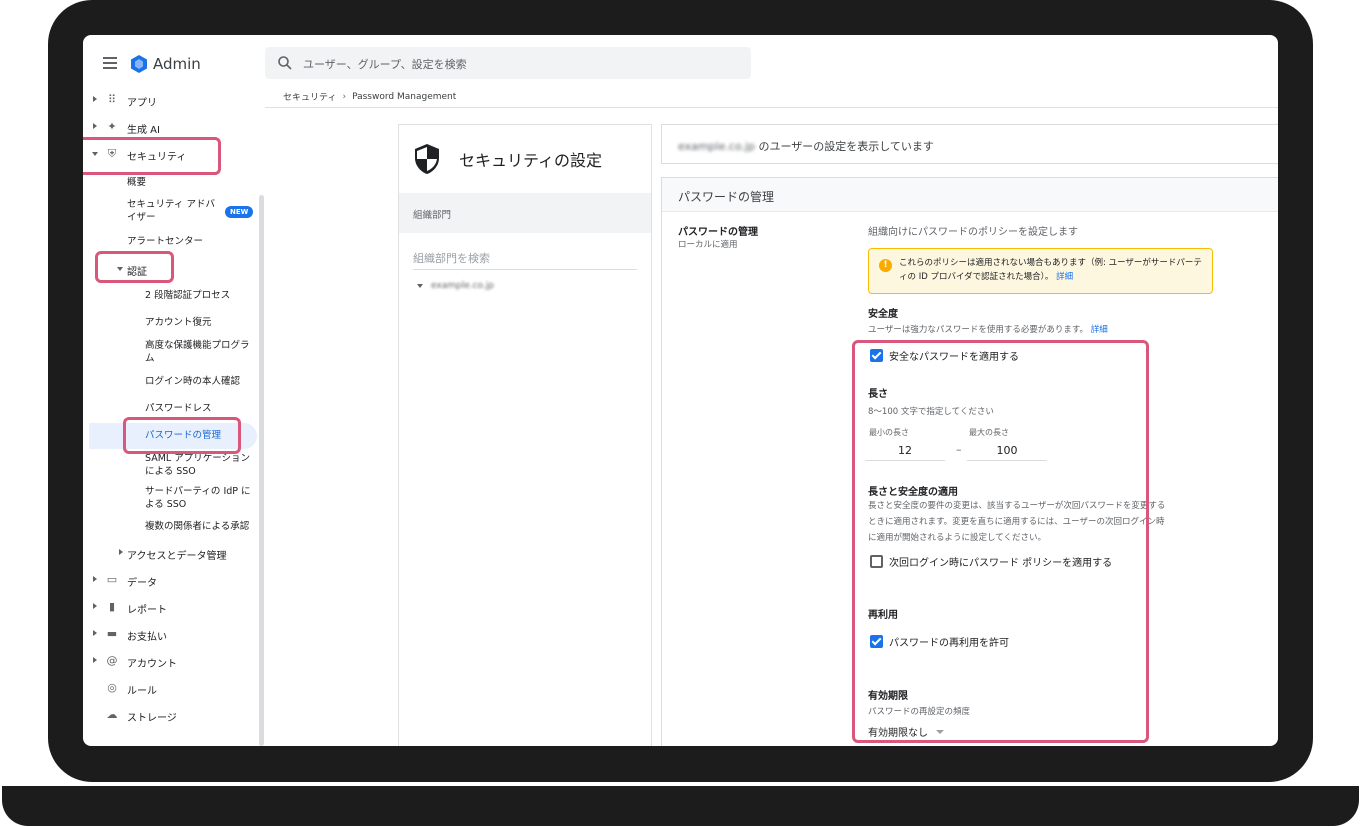 This screenshot has height=827, width=1361. I want to click on setting-label: パスワードの管理, so click(718, 232).